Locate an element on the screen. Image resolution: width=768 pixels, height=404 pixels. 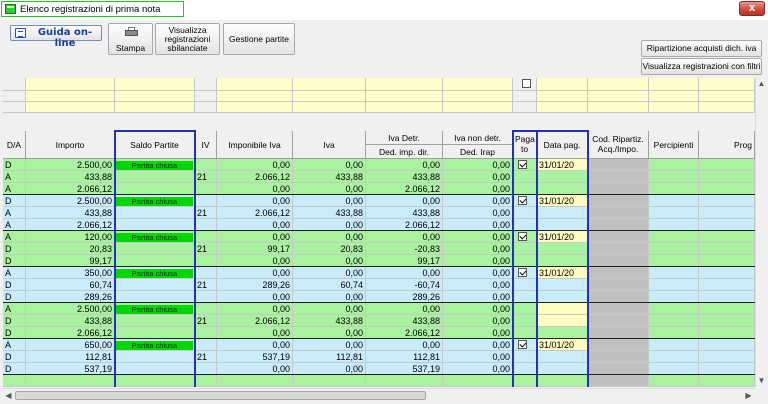
header-prog: Prog is located at coordinates (727, 145).